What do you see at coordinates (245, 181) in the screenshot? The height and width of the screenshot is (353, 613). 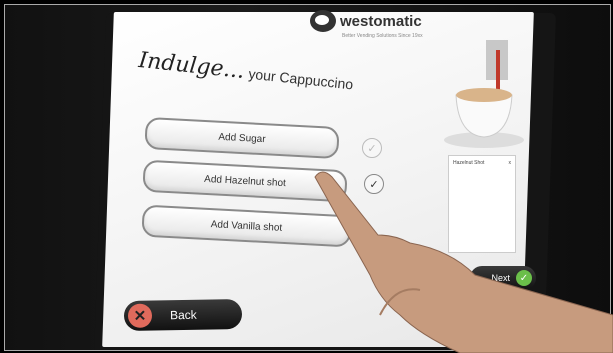 I see `option-label: Add Hazelnut shot` at bounding box center [245, 181].